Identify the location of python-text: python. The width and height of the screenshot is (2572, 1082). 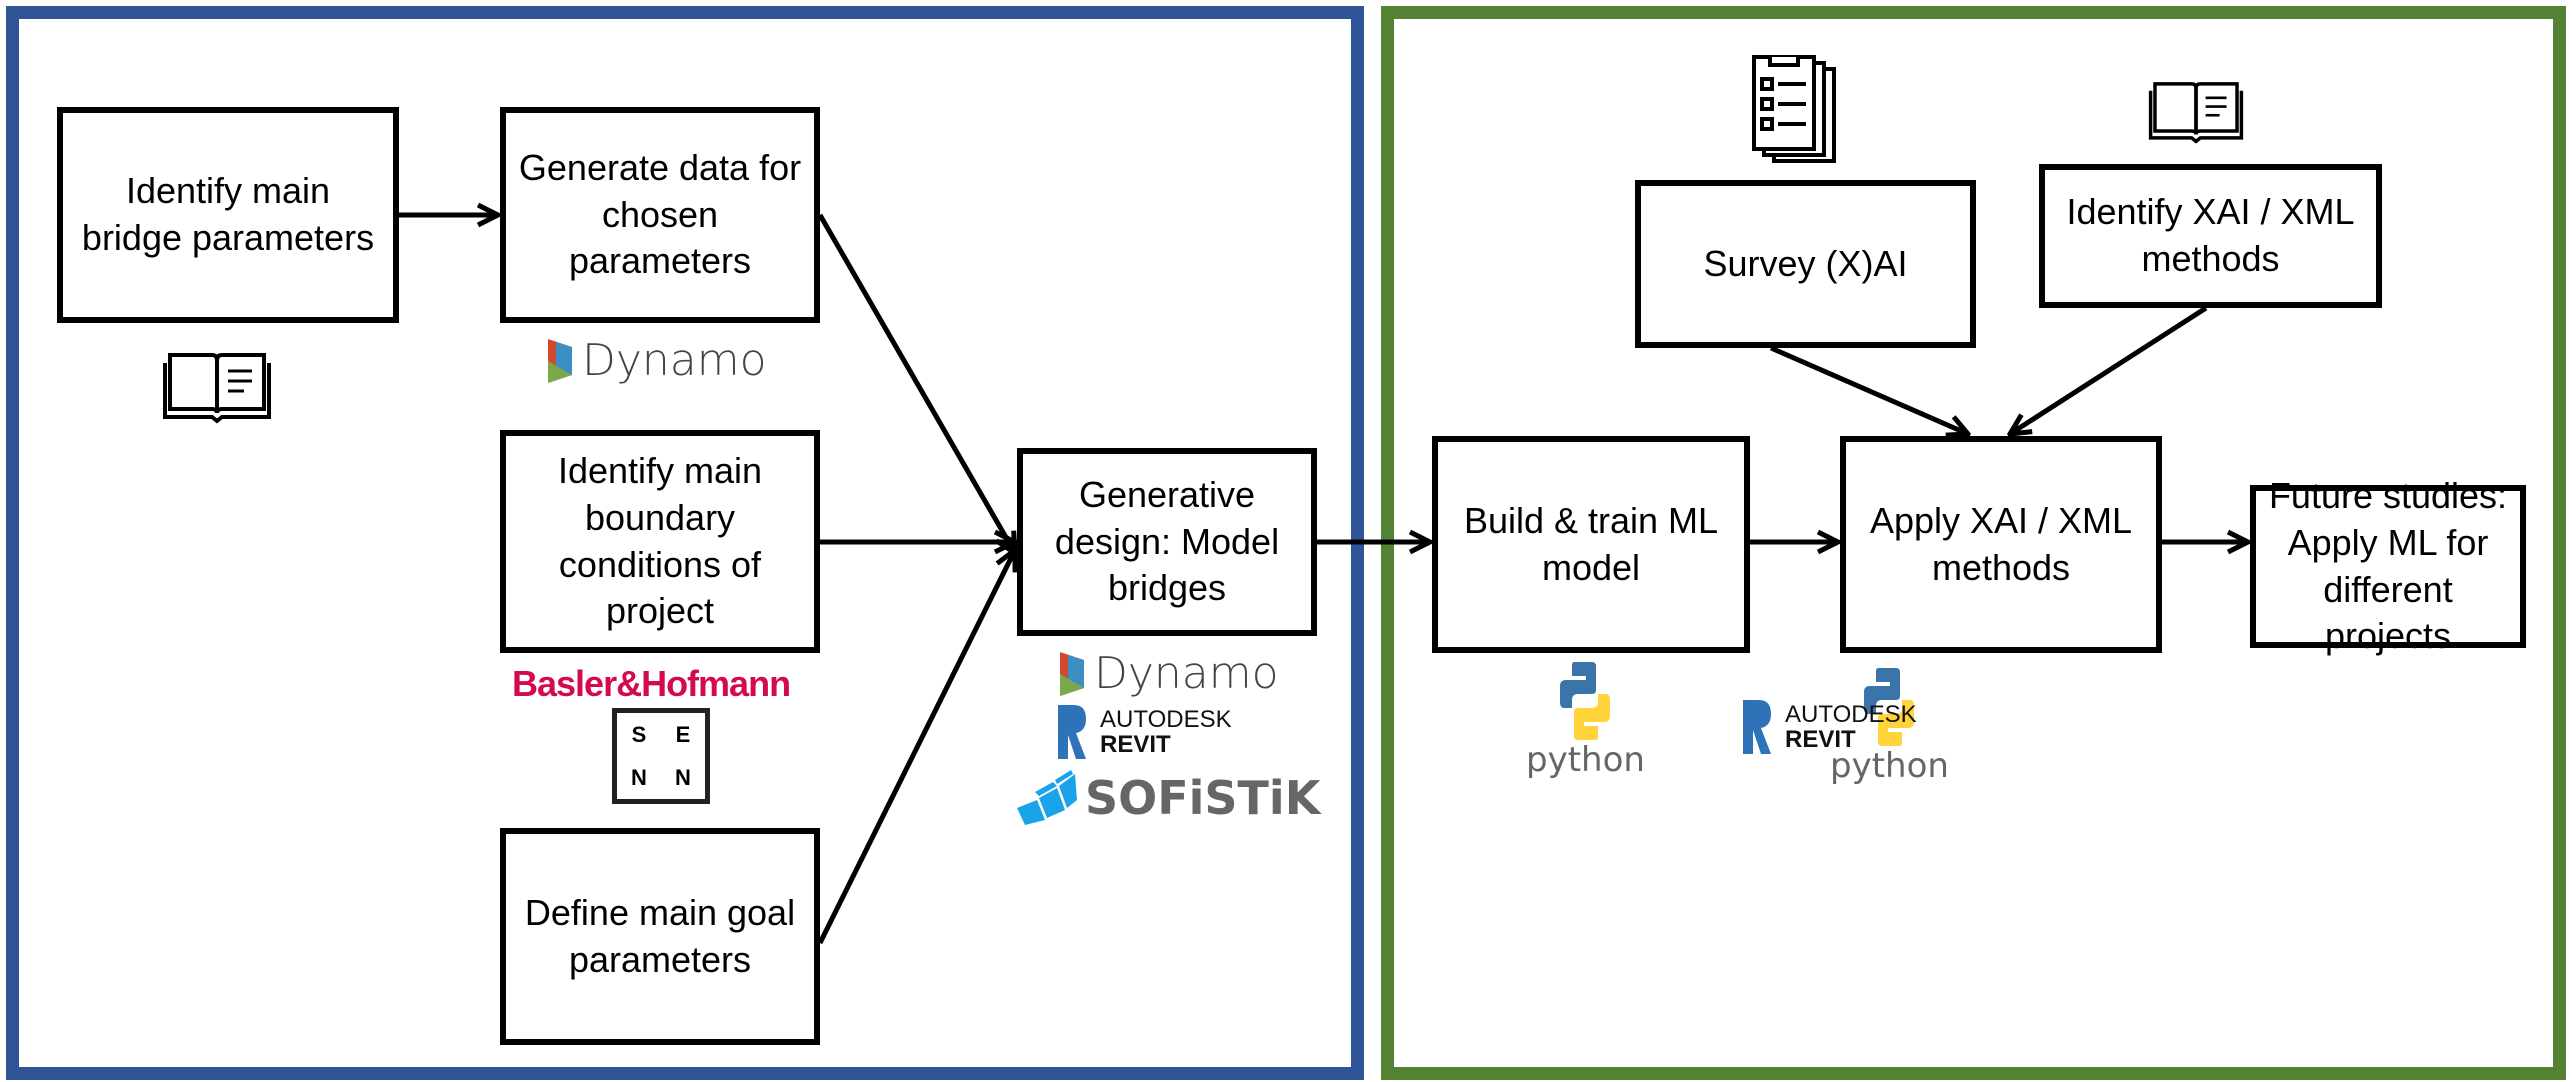
(1585, 760).